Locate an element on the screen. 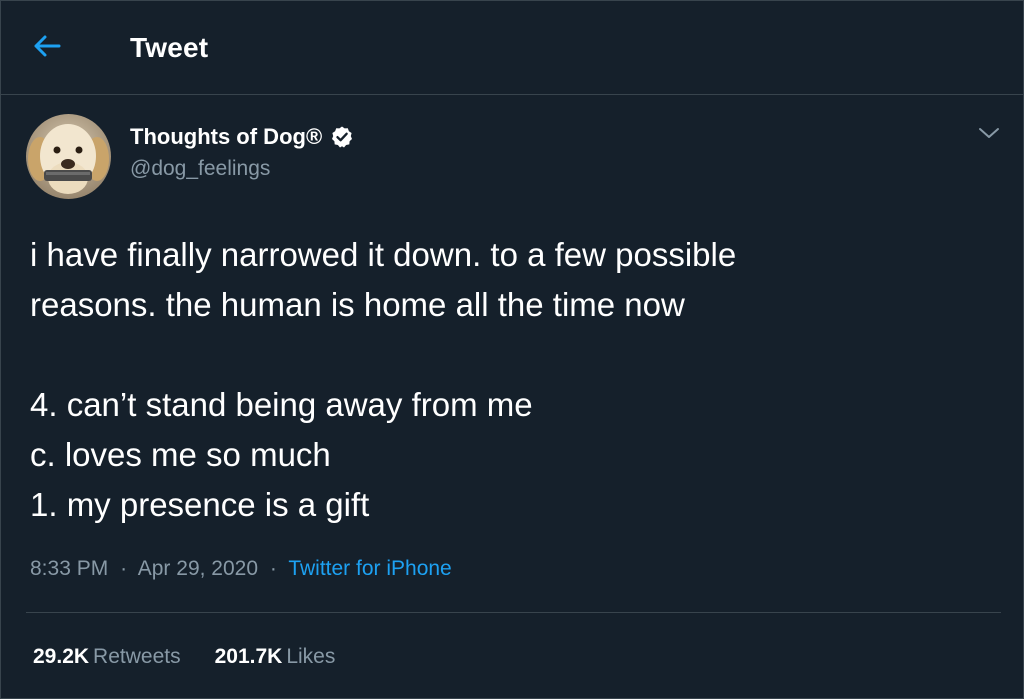  likes-stat: 201.7K Likes is located at coordinates (275, 657).